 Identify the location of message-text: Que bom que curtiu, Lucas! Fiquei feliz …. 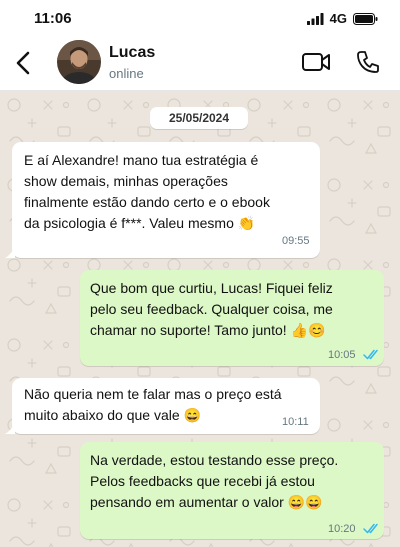
(236, 309).